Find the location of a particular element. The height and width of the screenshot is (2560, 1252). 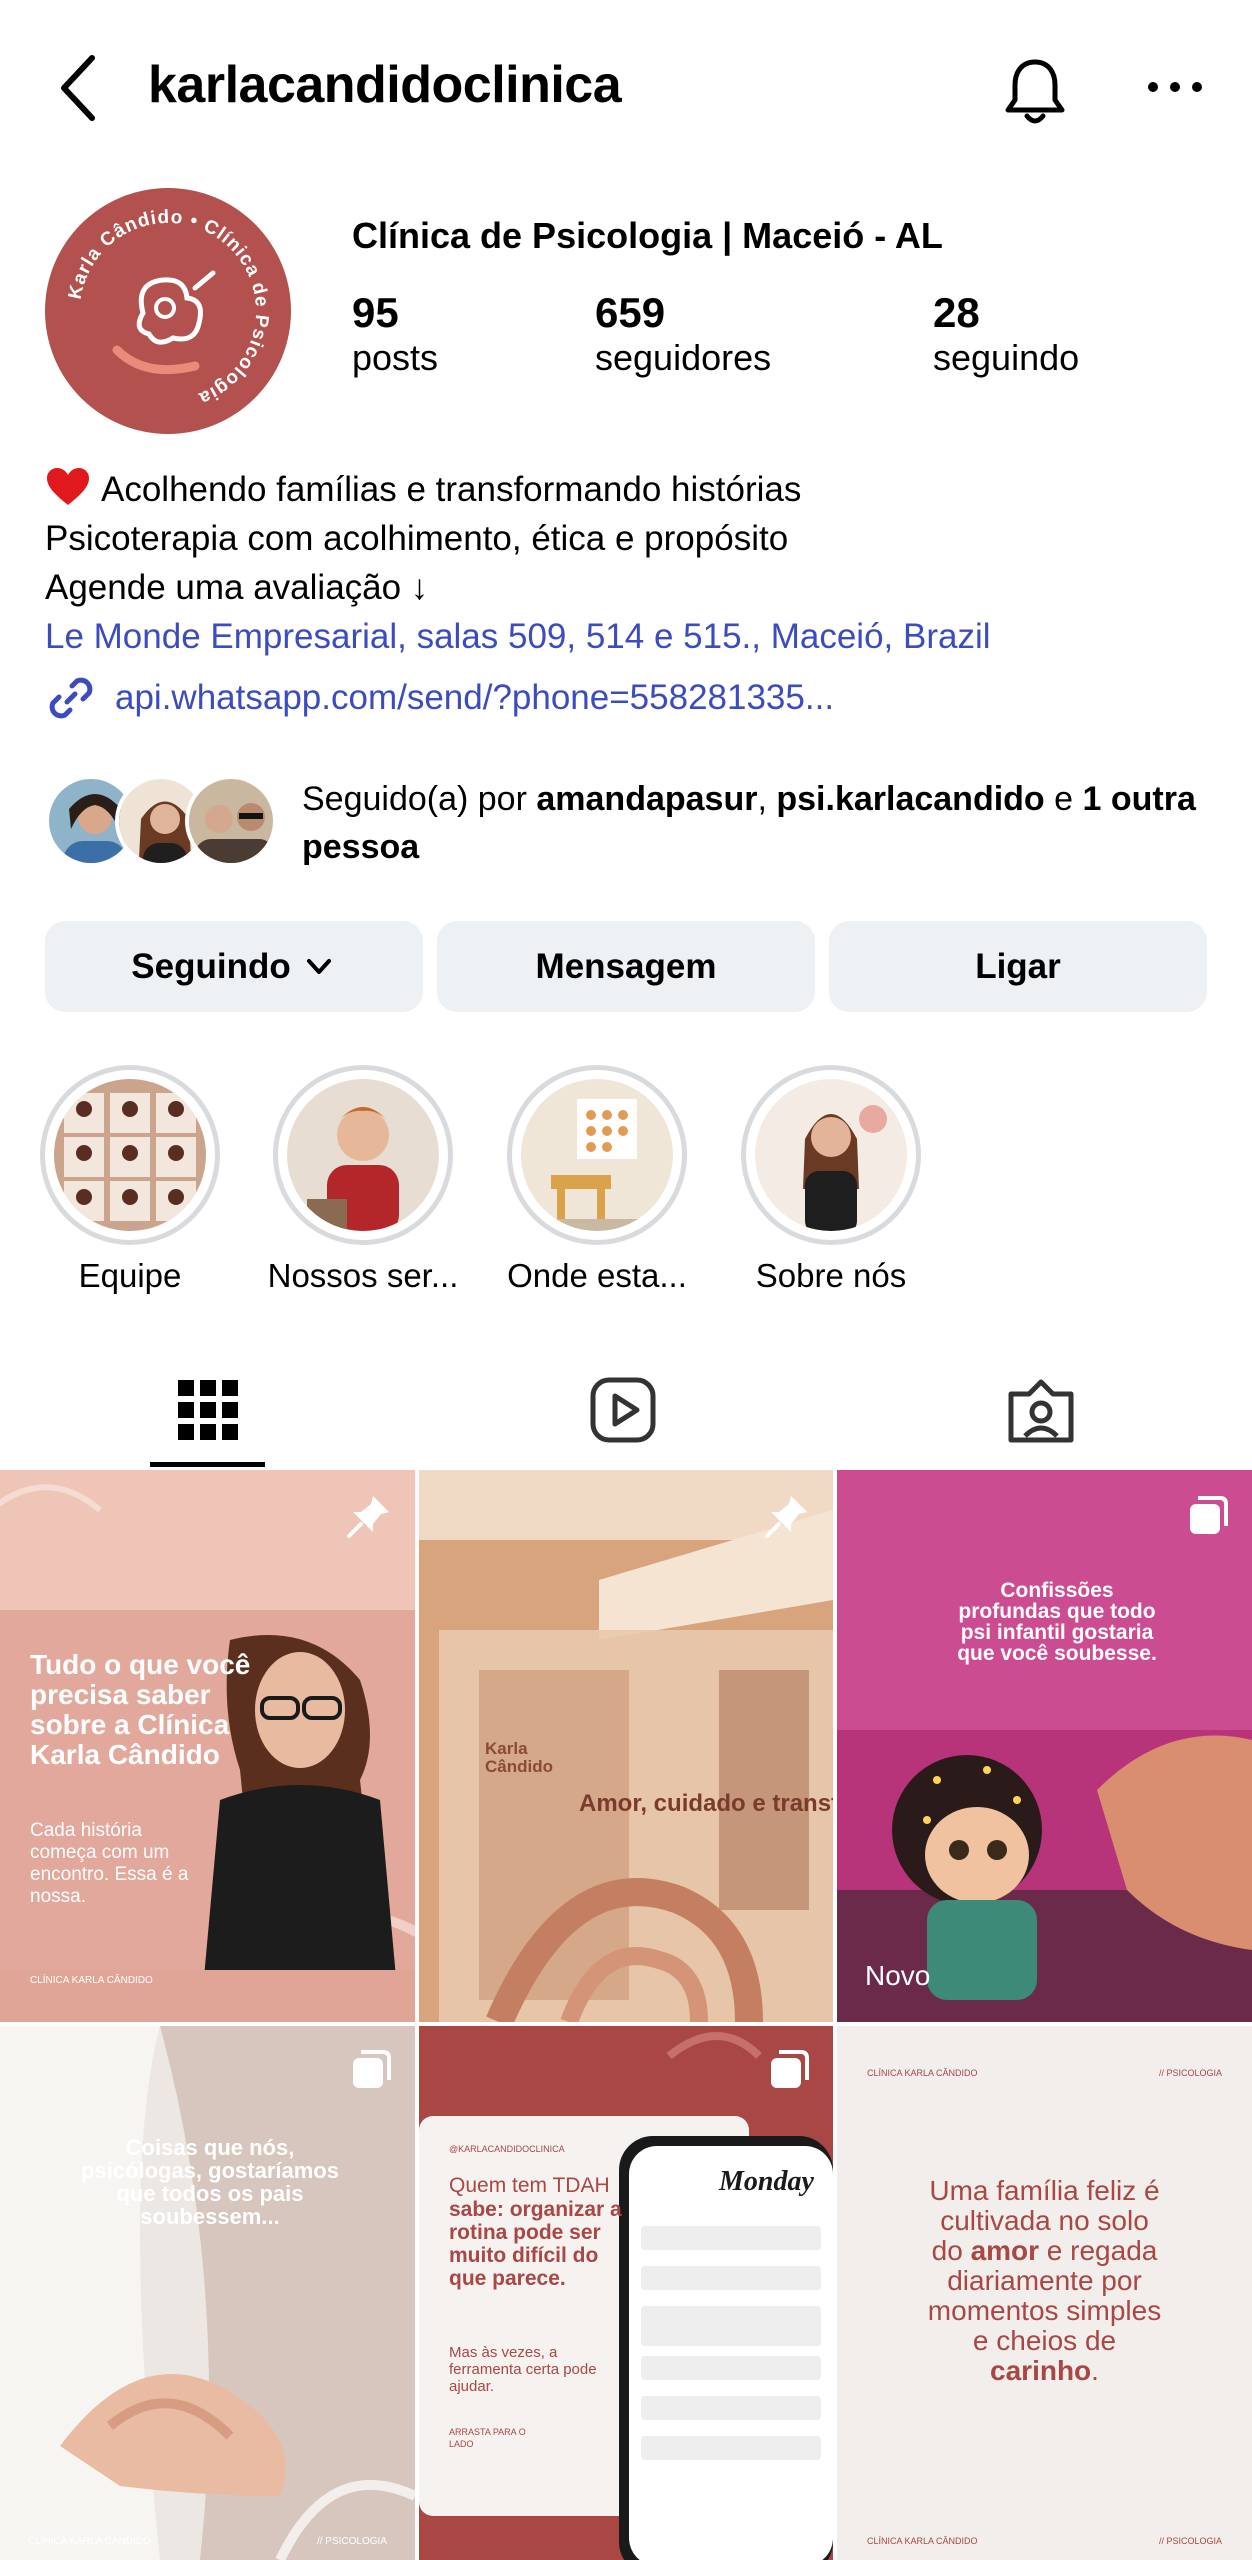

office-wall-text: Amor, cuidado e transforma is located at coordinates (706, 1803).